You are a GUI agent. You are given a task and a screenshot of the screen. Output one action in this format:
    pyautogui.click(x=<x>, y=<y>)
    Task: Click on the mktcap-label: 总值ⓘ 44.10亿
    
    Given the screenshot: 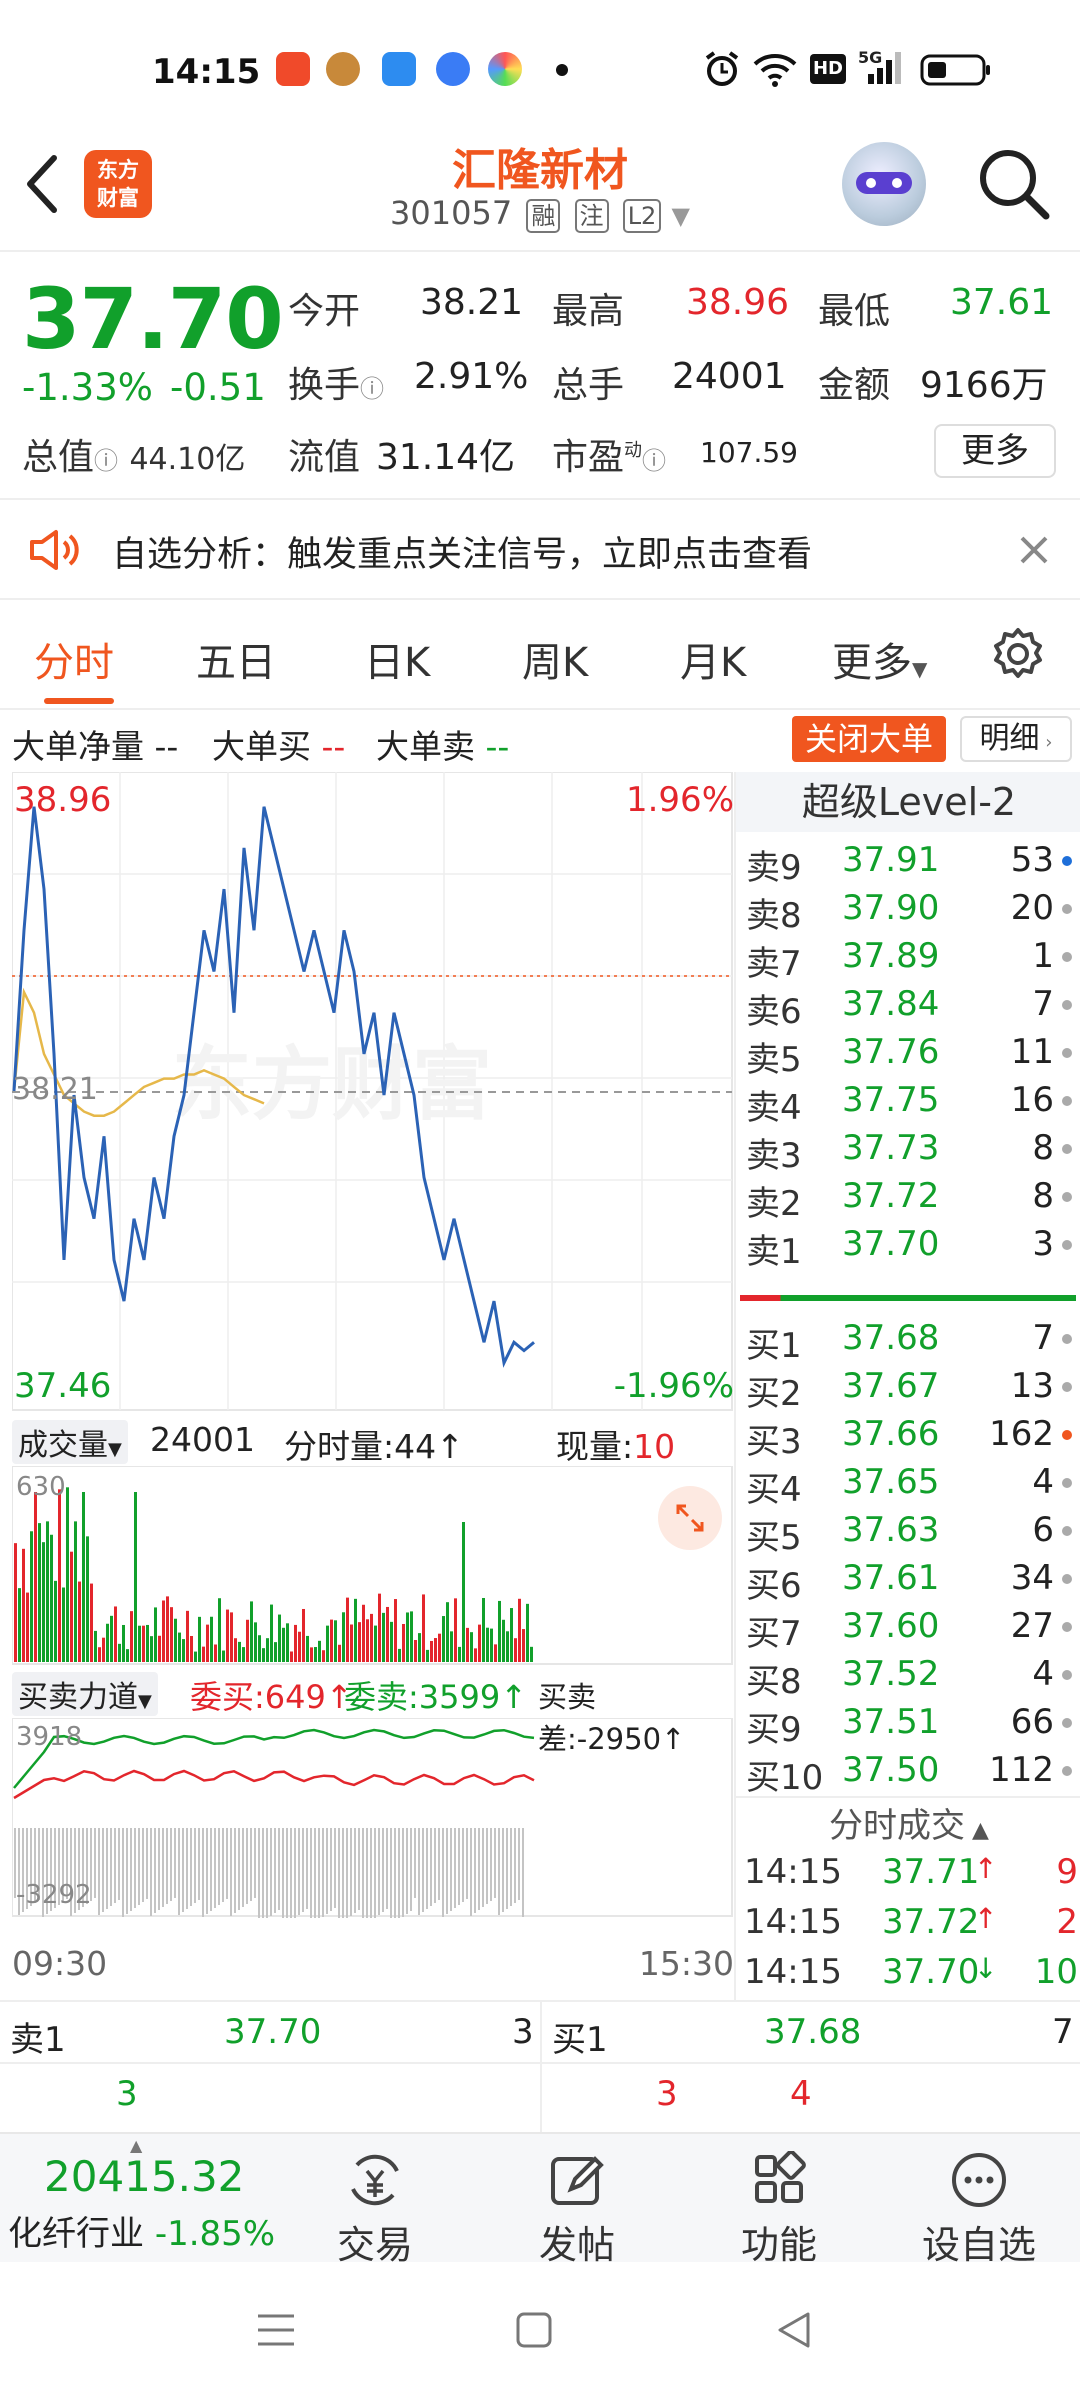 What is the action you would take?
    pyautogui.click(x=133, y=454)
    